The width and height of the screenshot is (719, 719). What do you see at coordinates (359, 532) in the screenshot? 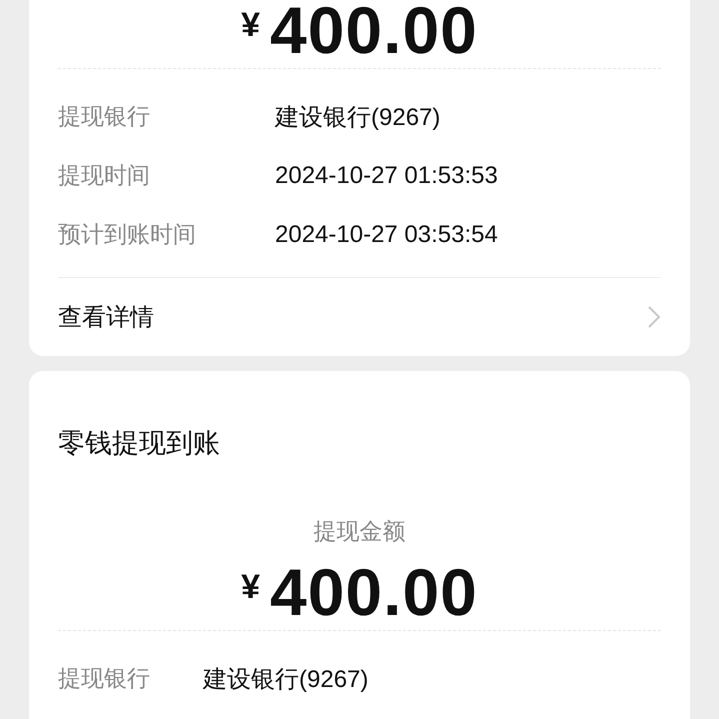
I see `amount-label: 提现金额` at bounding box center [359, 532].